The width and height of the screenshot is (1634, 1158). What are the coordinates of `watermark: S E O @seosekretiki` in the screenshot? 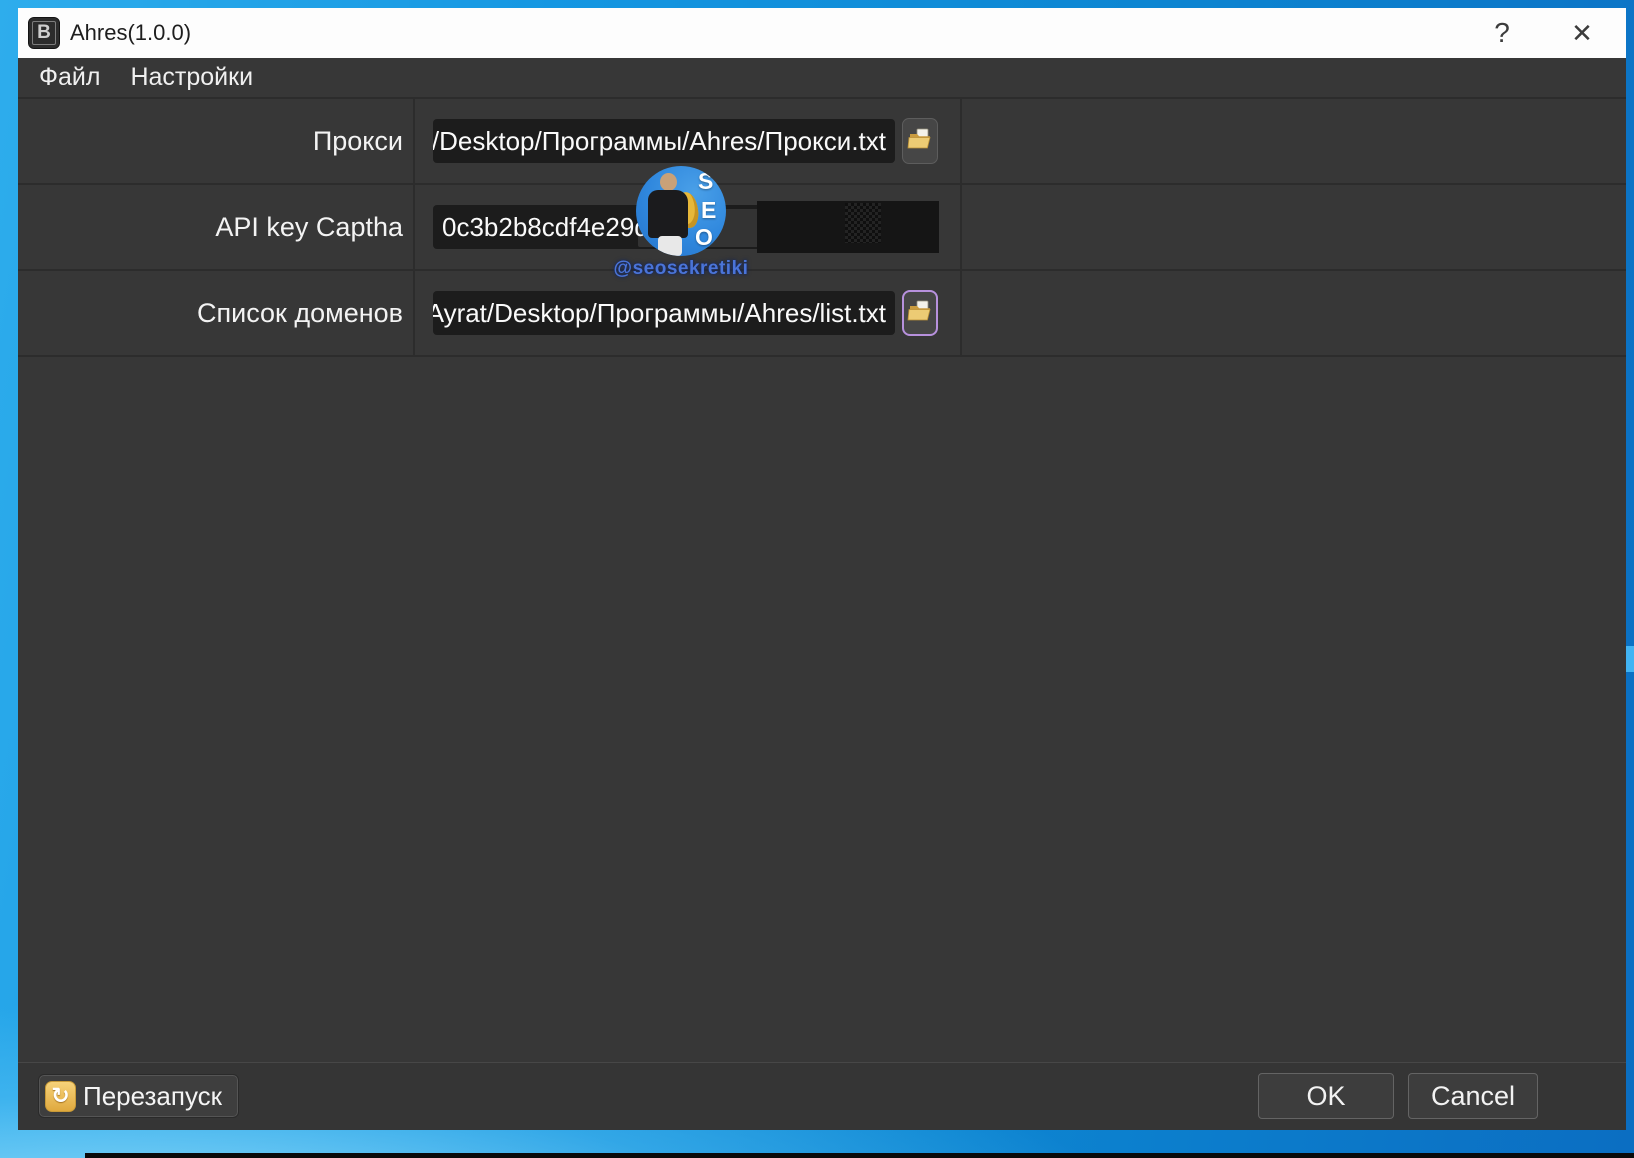 It's located at (681, 223).